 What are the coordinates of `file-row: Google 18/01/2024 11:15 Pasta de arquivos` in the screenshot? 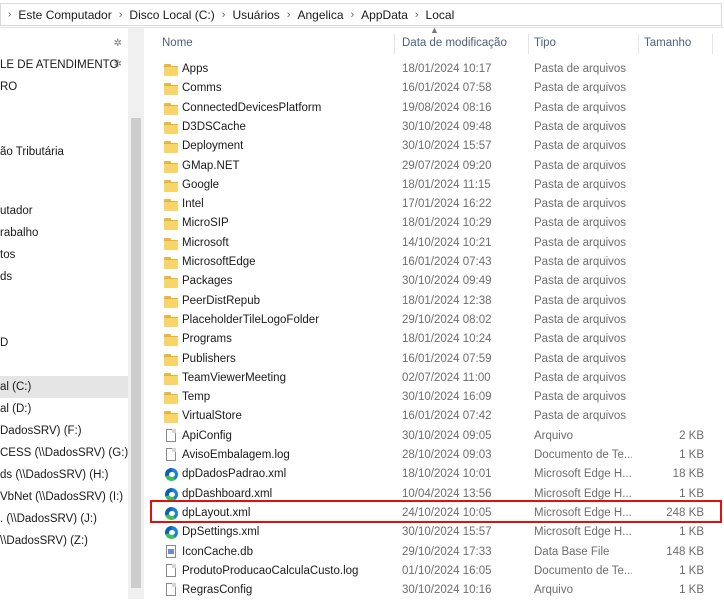 It's located at (442, 185).